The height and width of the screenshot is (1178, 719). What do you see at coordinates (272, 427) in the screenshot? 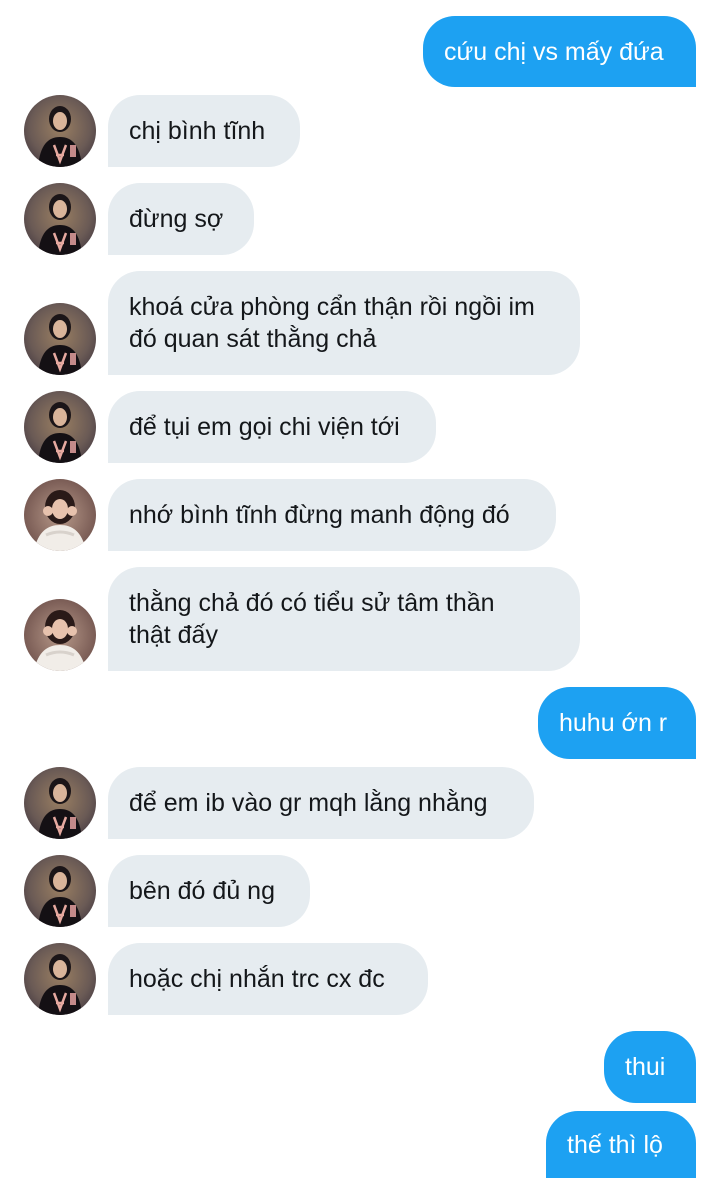
I see `incoming-bubble: để tụi em gọi chi viện tới` at bounding box center [272, 427].